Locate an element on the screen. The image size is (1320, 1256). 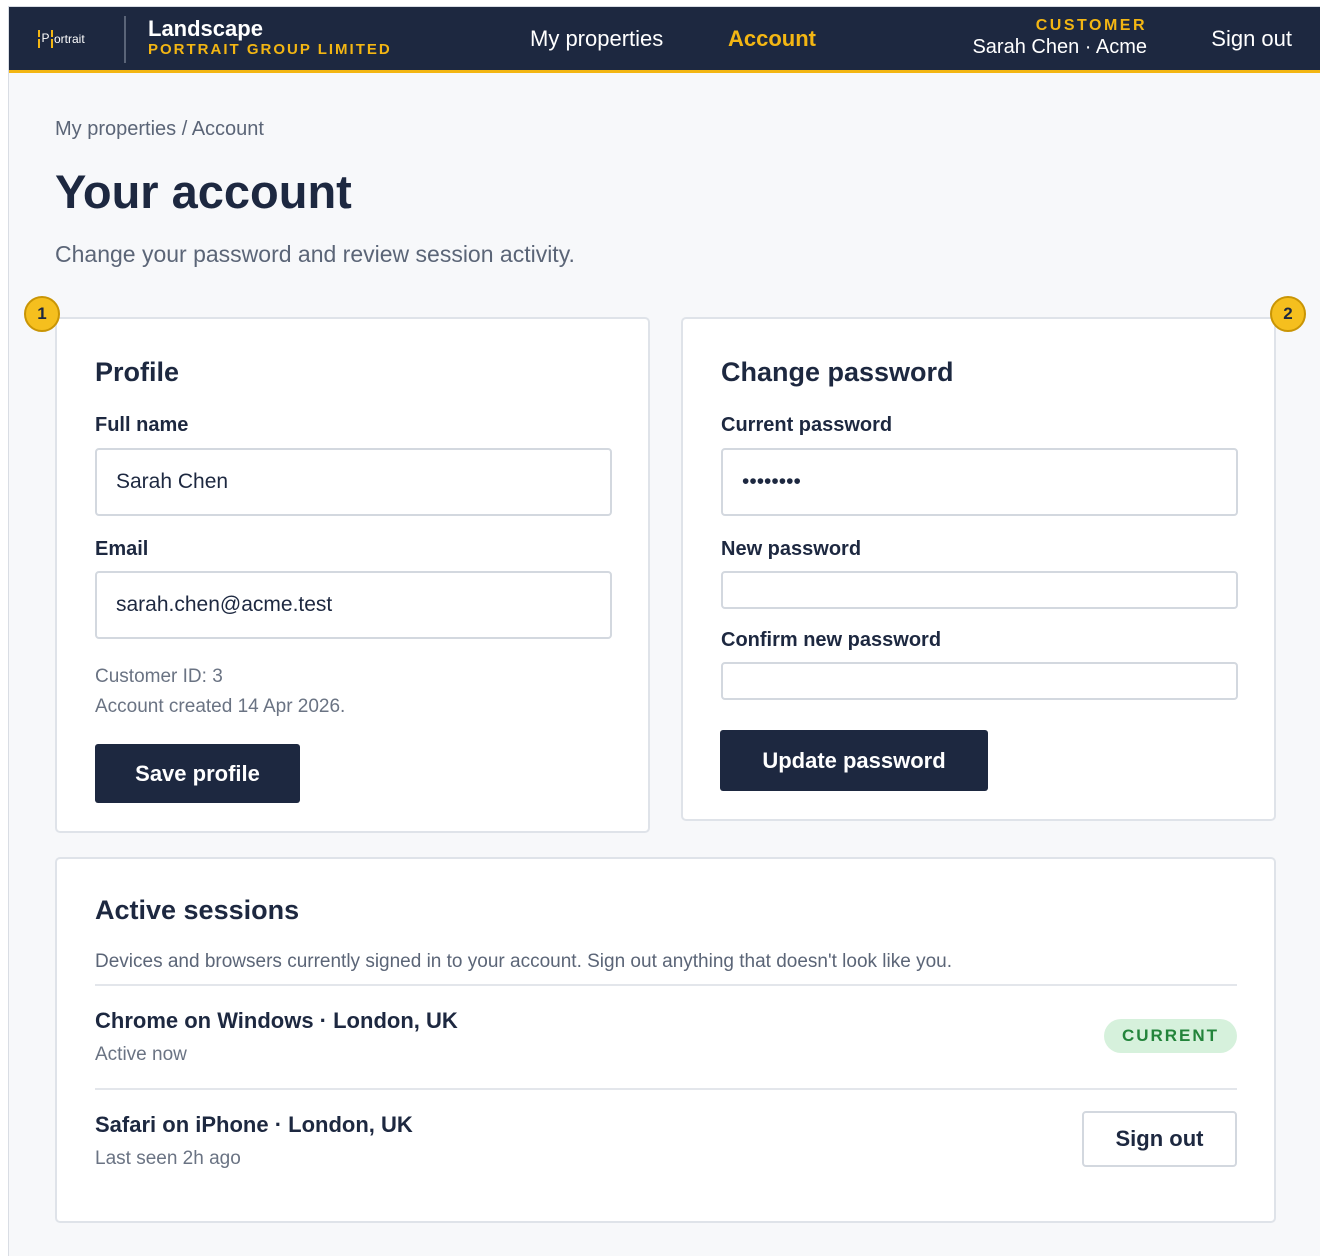
brand-name: Landscape is located at coordinates (205, 28).